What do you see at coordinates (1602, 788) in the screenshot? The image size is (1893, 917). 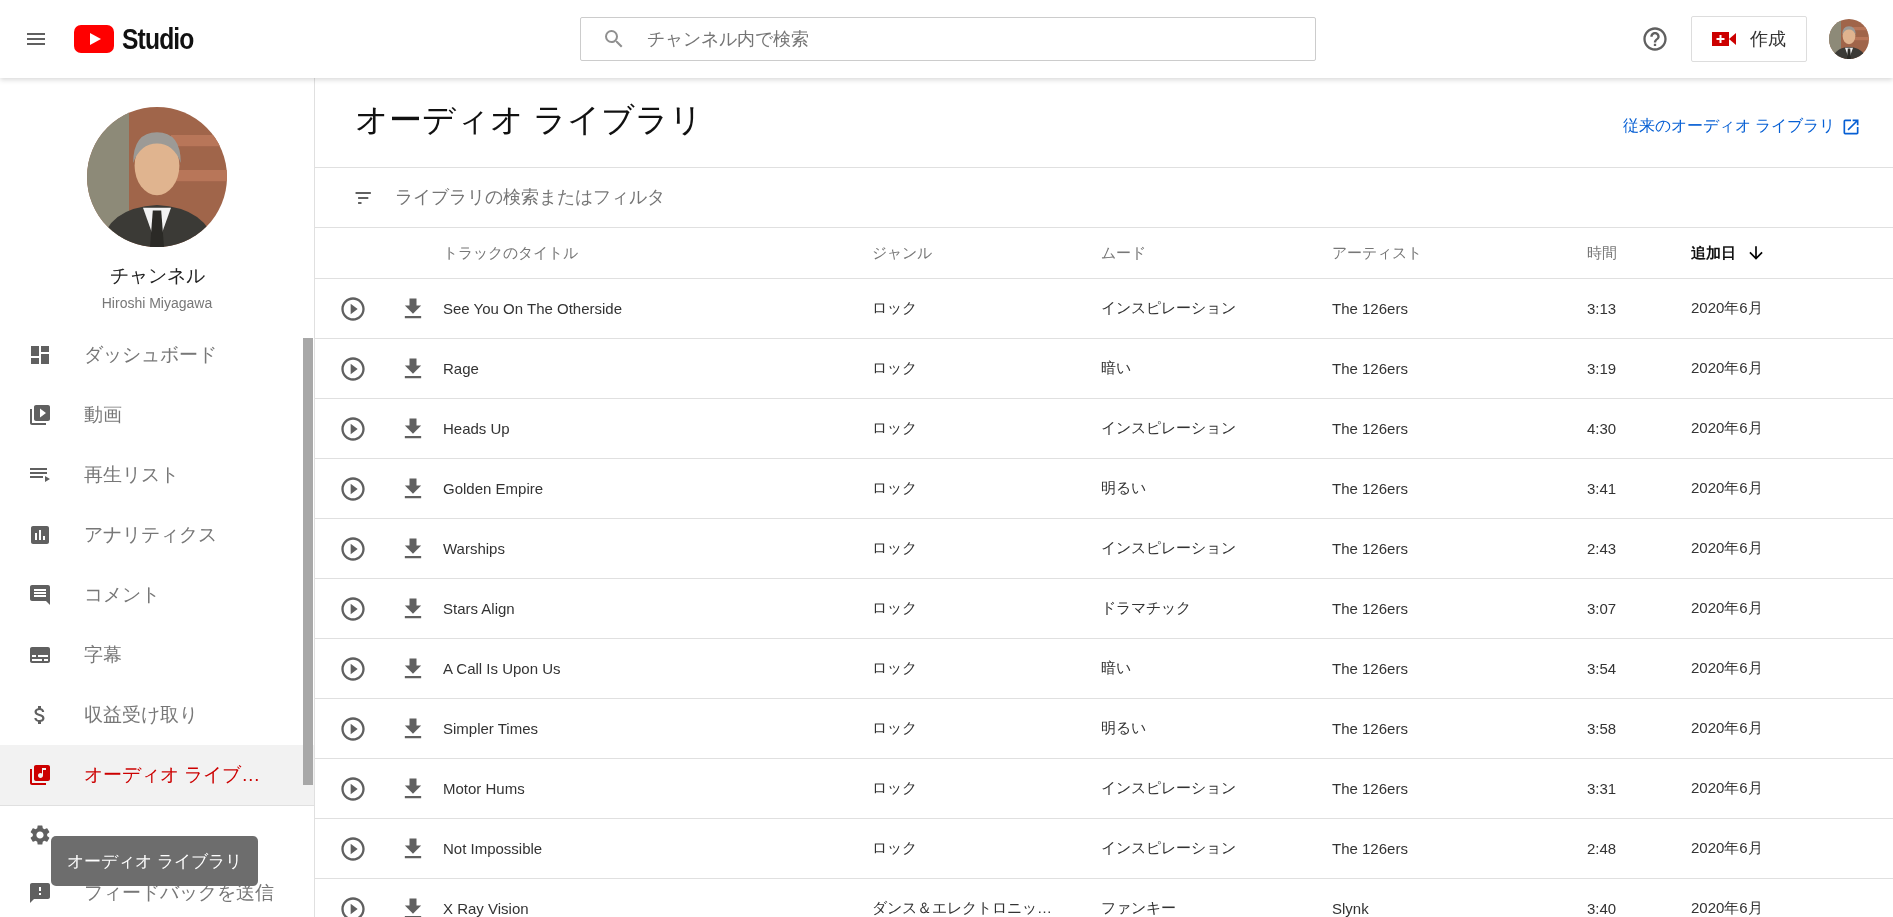 I see `table-cell-text: 3:31` at bounding box center [1602, 788].